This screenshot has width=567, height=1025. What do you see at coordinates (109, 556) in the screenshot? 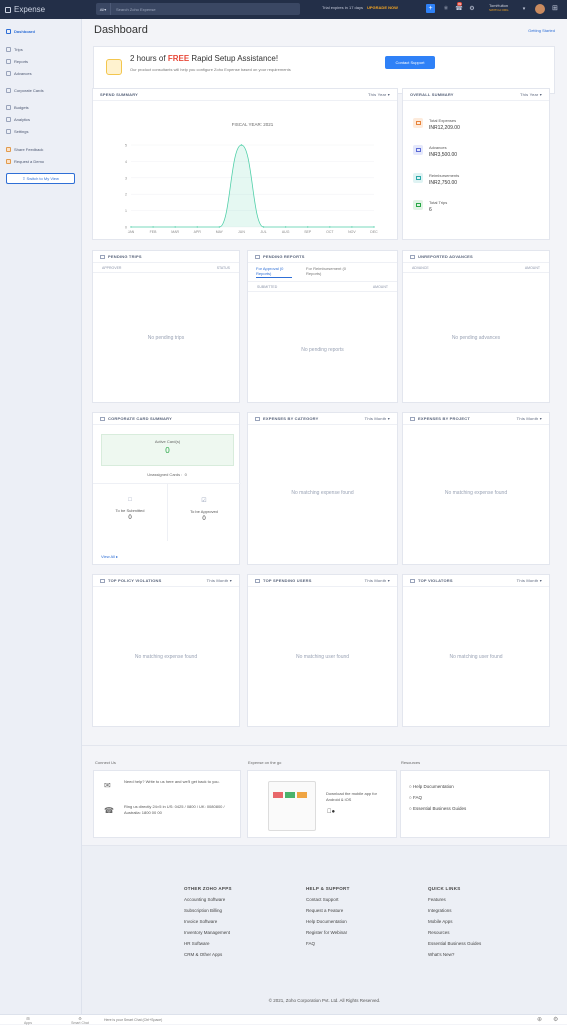
I see `view-all-link: View All ▸` at bounding box center [109, 556].